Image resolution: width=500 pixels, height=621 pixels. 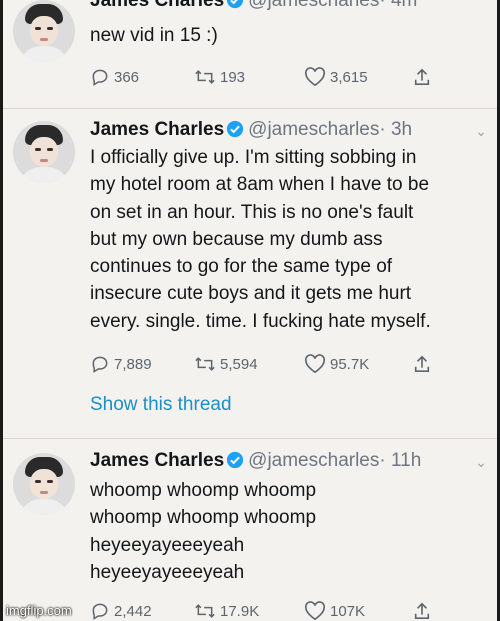 What do you see at coordinates (398, 5) in the screenshot?
I see `tweet-time: · 4m` at bounding box center [398, 5].